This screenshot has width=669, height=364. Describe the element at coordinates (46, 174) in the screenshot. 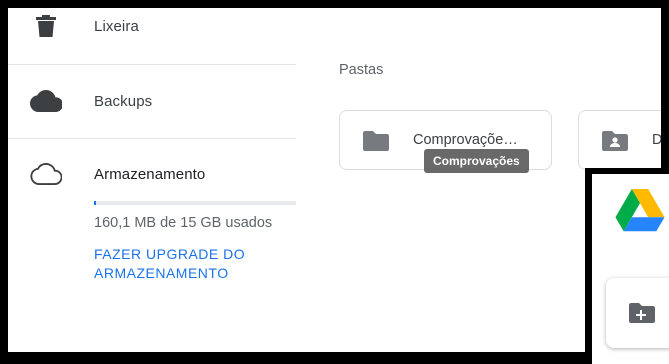

I see `cloud-outline-icon` at that location.